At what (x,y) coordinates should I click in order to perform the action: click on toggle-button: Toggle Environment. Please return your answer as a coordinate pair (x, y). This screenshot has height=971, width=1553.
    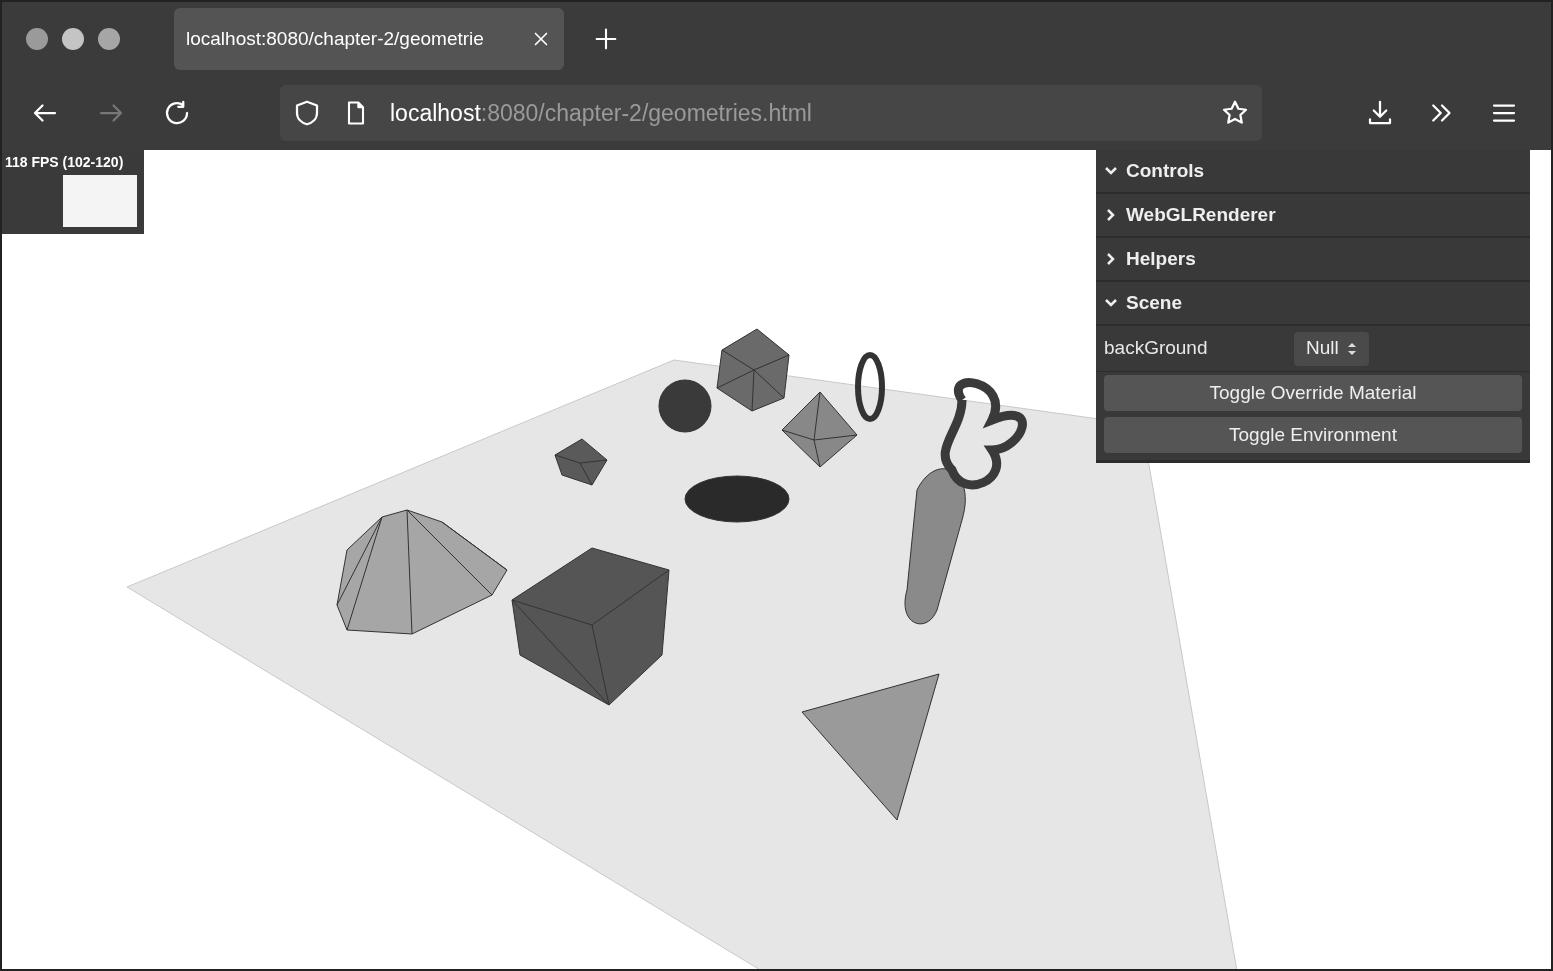
    Looking at the image, I should click on (1313, 435).